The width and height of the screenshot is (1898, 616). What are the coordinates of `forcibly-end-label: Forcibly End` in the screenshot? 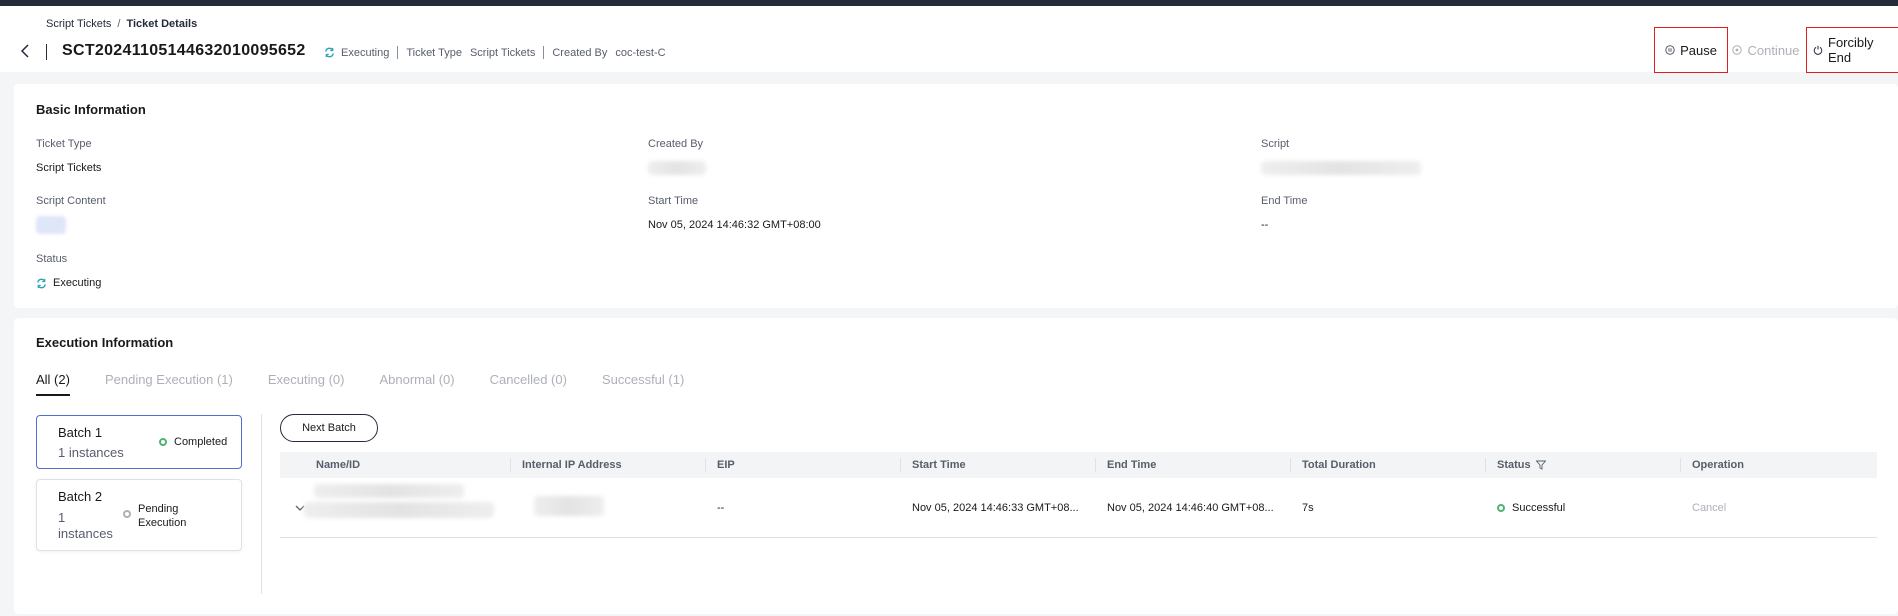 It's located at (1851, 50).